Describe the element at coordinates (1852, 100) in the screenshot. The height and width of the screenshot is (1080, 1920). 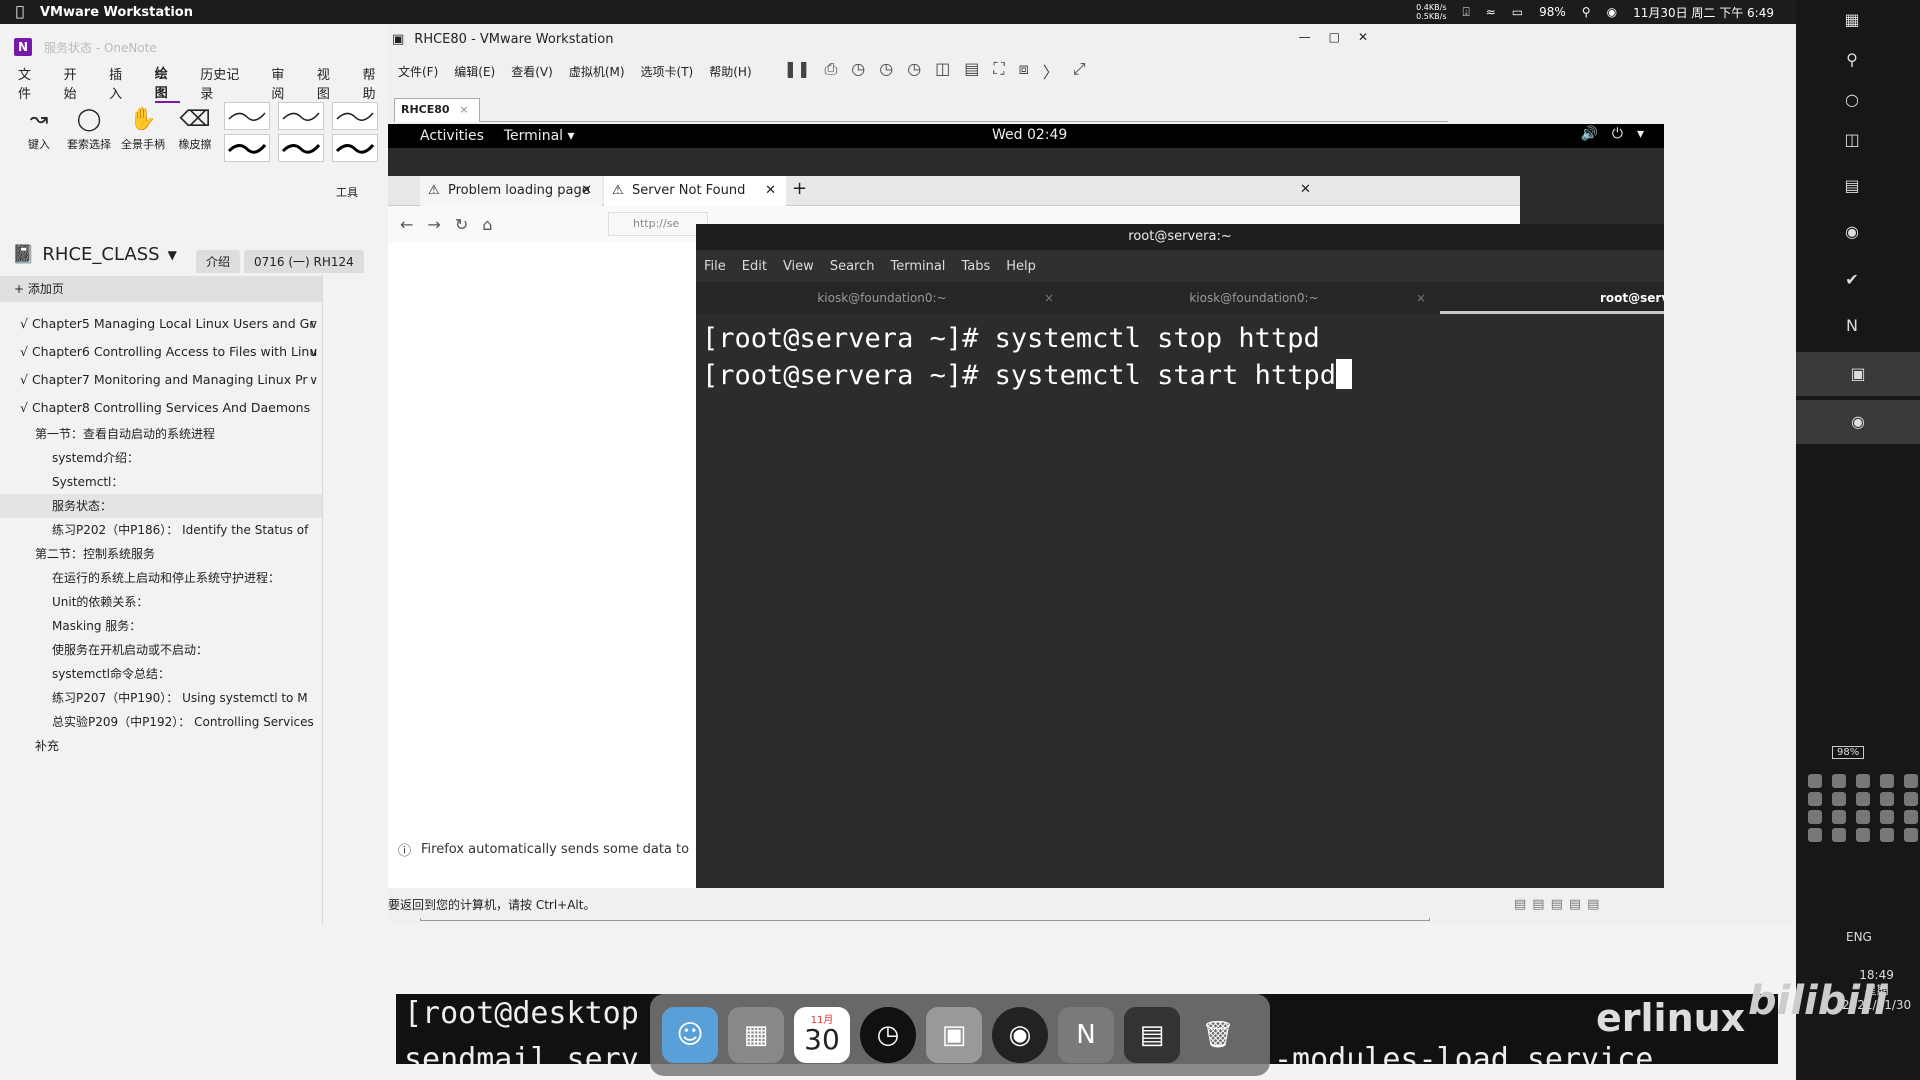
I see `cortana-icon: ○` at that location.